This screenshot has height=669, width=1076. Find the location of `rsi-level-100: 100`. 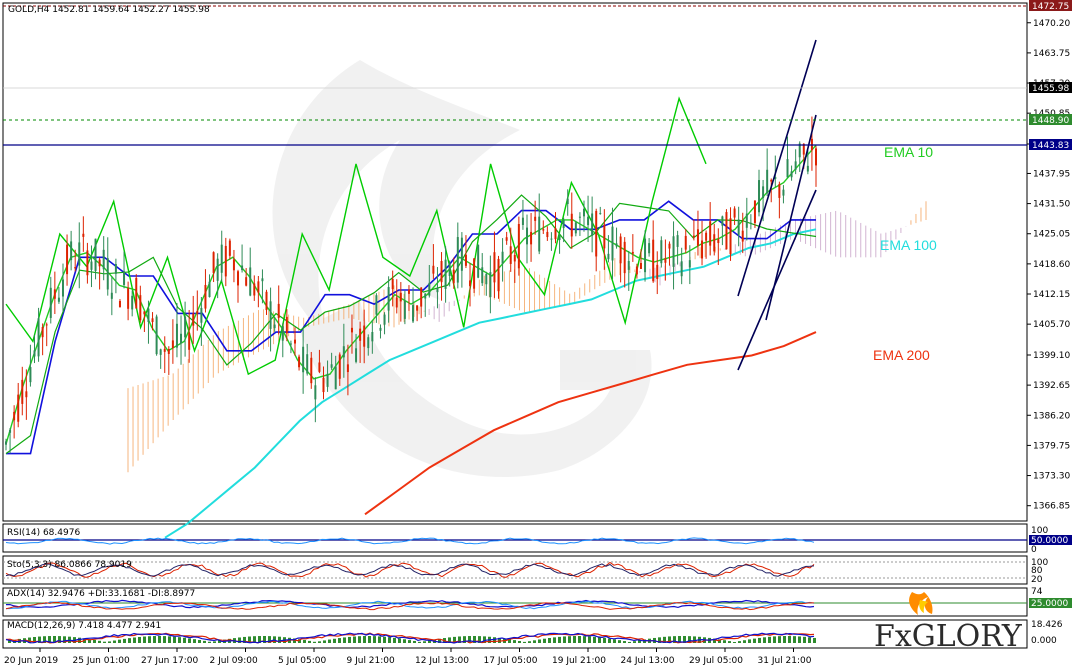

rsi-level-100: 100 is located at coordinates (1039, 531).